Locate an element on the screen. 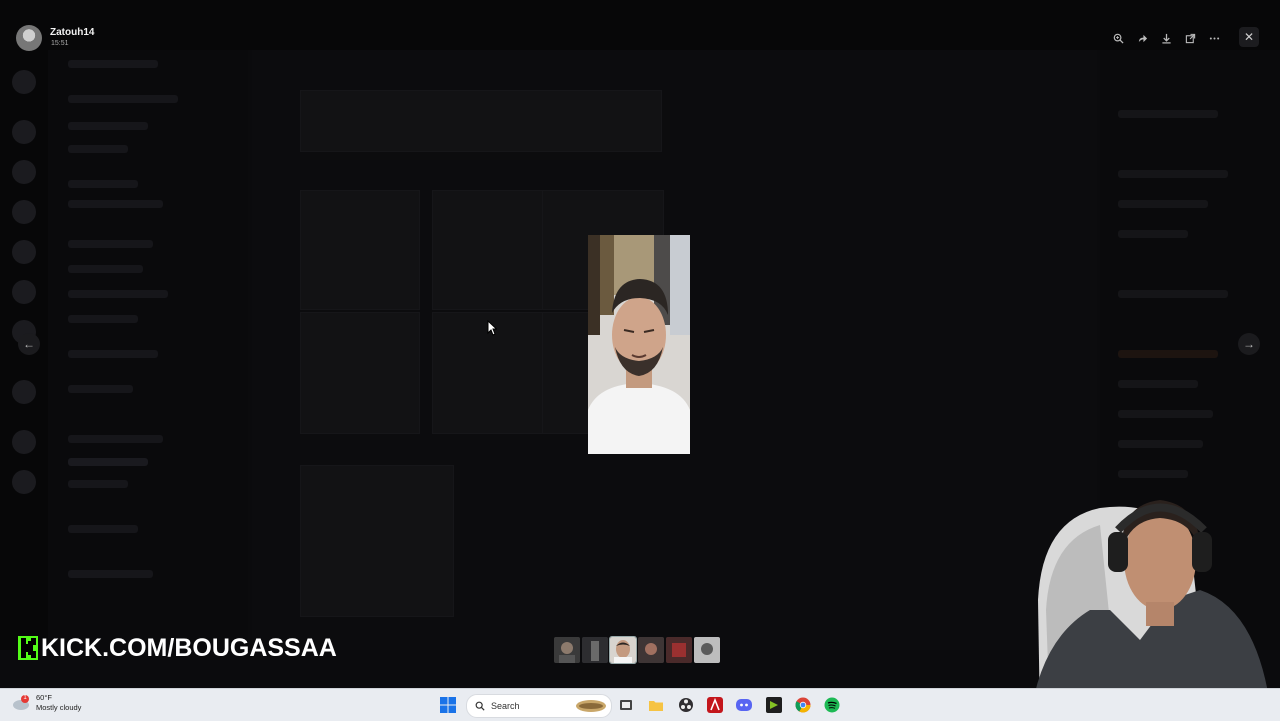 The image size is (1280, 721). windows-start-icon is located at coordinates (448, 705).